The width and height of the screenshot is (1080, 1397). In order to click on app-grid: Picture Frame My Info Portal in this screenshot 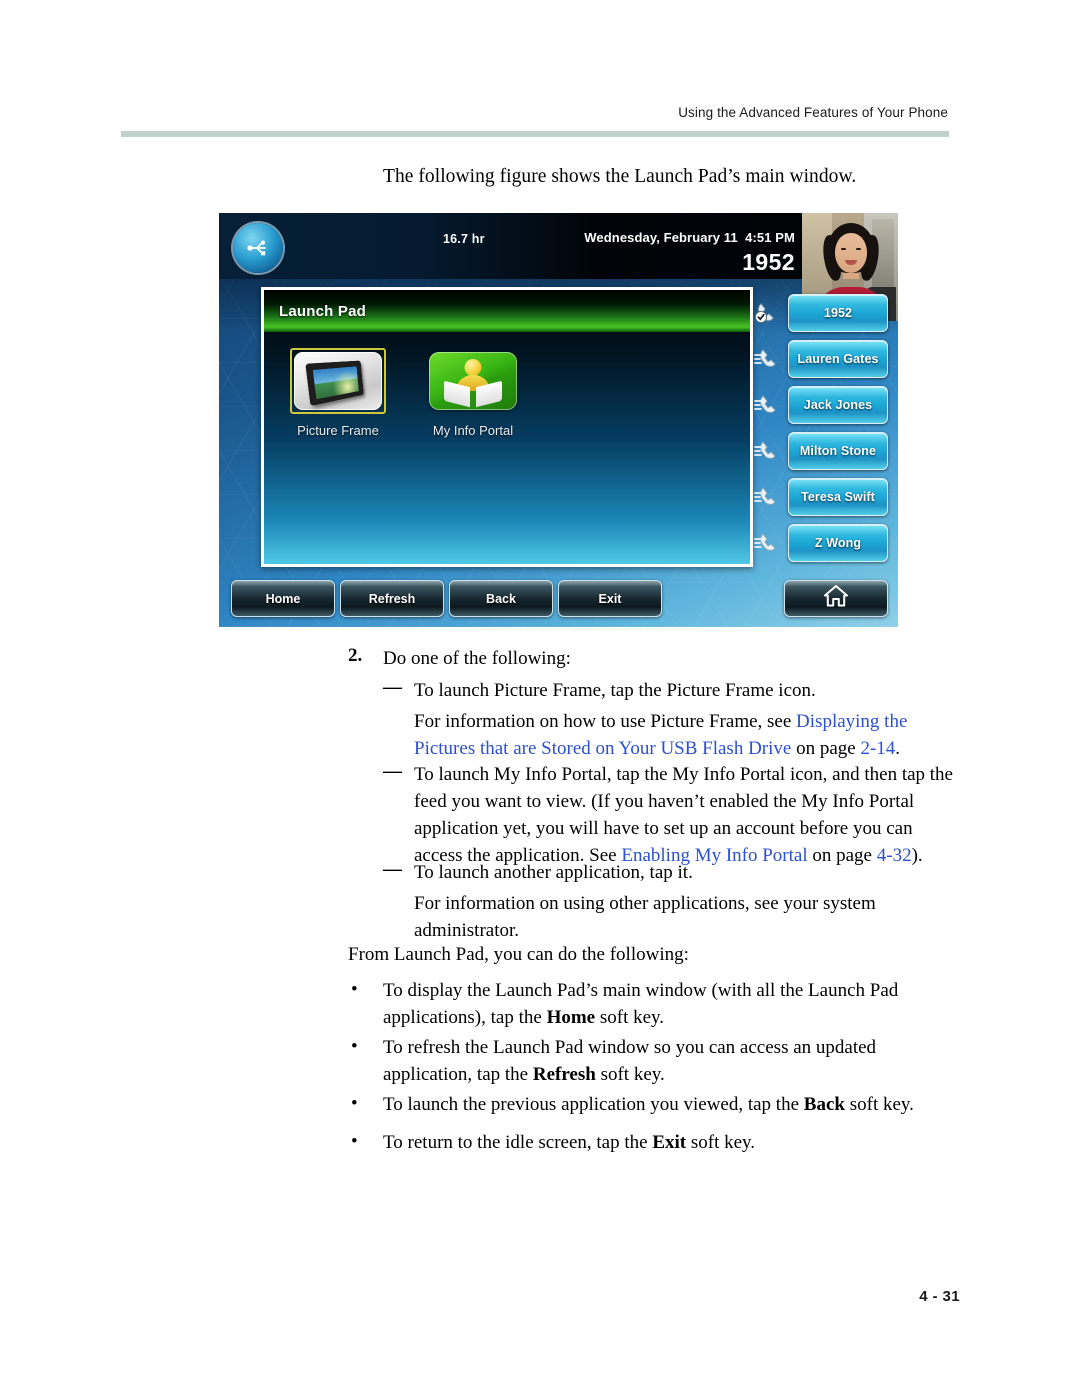, I will do `click(405, 393)`.